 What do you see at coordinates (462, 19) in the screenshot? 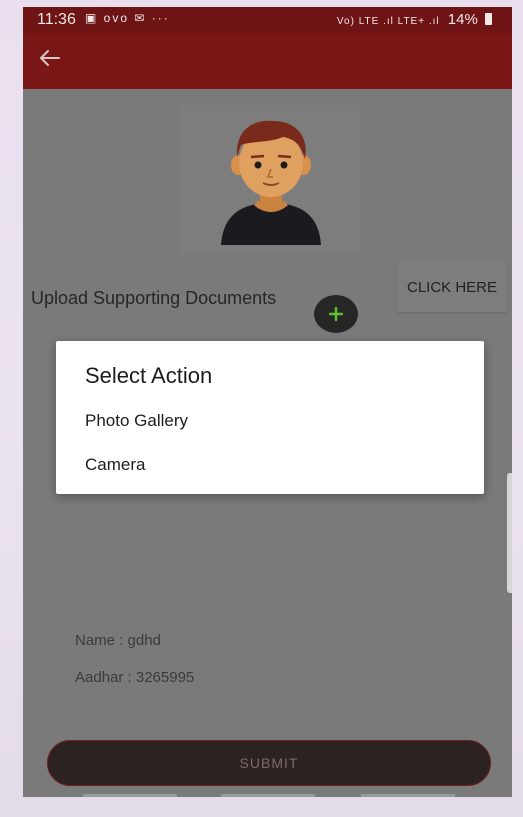
I see `battery-percent: 14%` at bounding box center [462, 19].